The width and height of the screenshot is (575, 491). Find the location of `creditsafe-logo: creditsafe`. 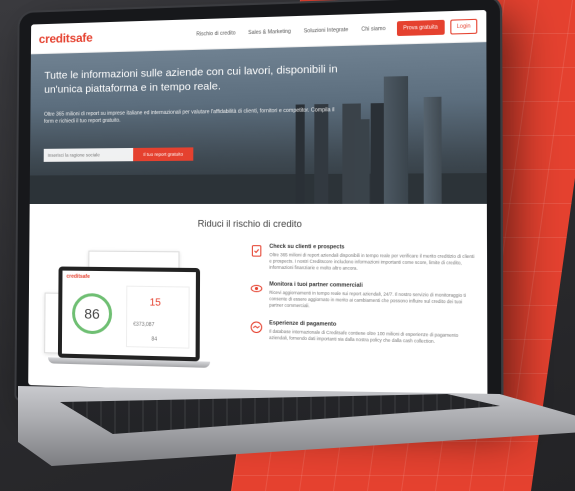

creditsafe-logo: creditsafe is located at coordinates (66, 38).